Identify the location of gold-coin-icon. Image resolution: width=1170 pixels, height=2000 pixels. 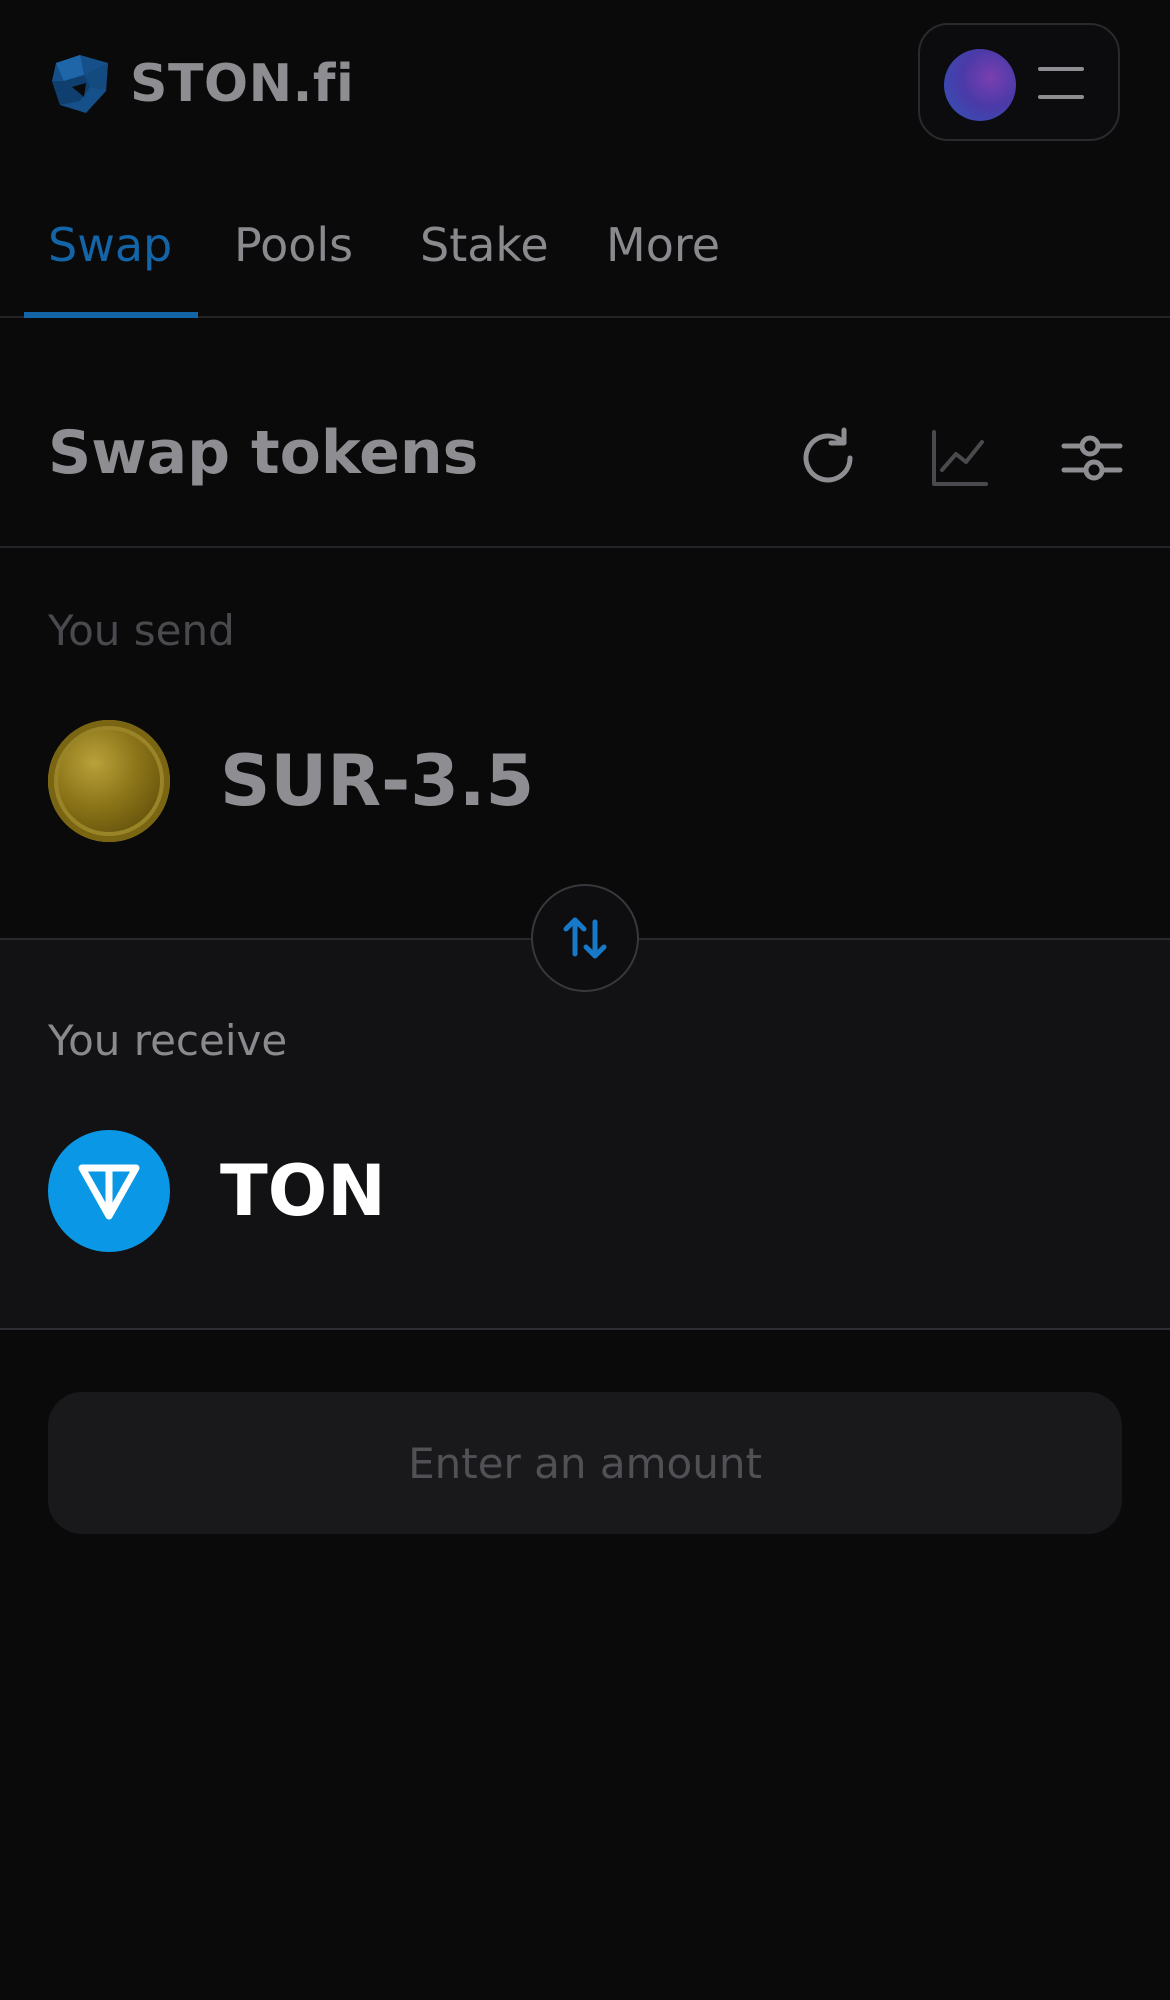
(109, 781).